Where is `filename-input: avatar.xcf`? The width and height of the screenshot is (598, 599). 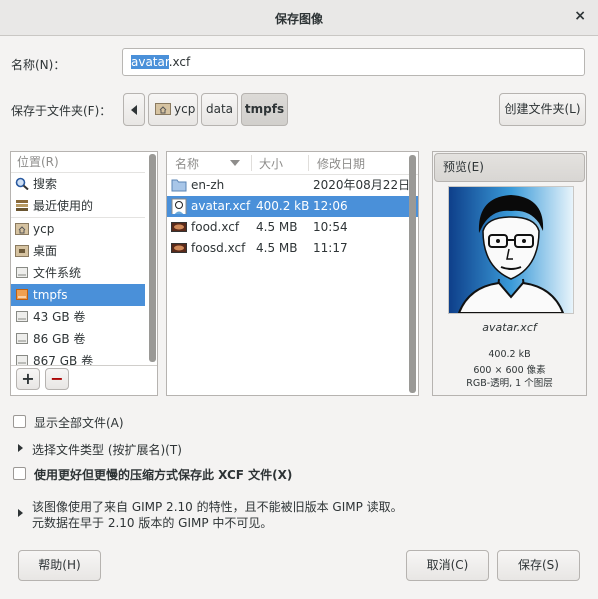 filename-input: avatar.xcf is located at coordinates (353, 62).